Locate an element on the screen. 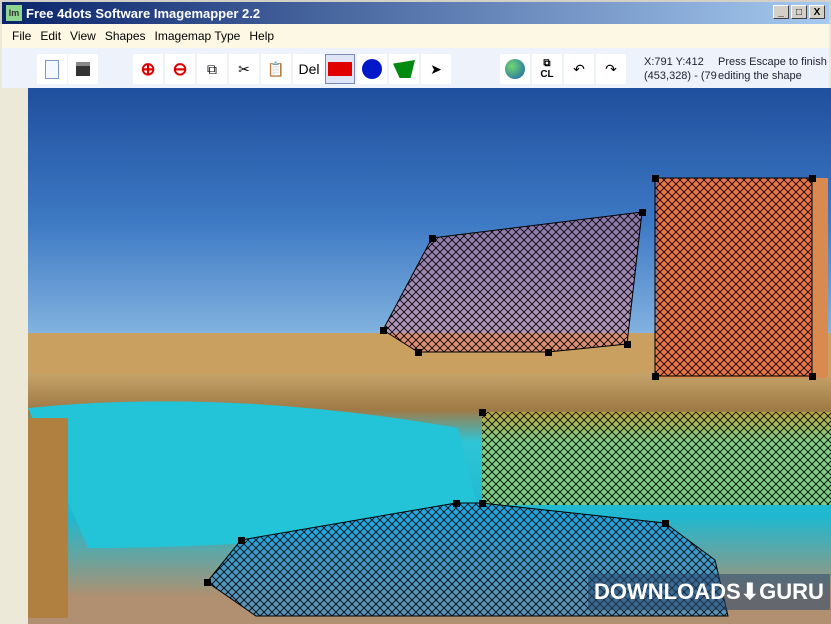 The width and height of the screenshot is (831, 624). scissors-icon: ✂ is located at coordinates (244, 68).